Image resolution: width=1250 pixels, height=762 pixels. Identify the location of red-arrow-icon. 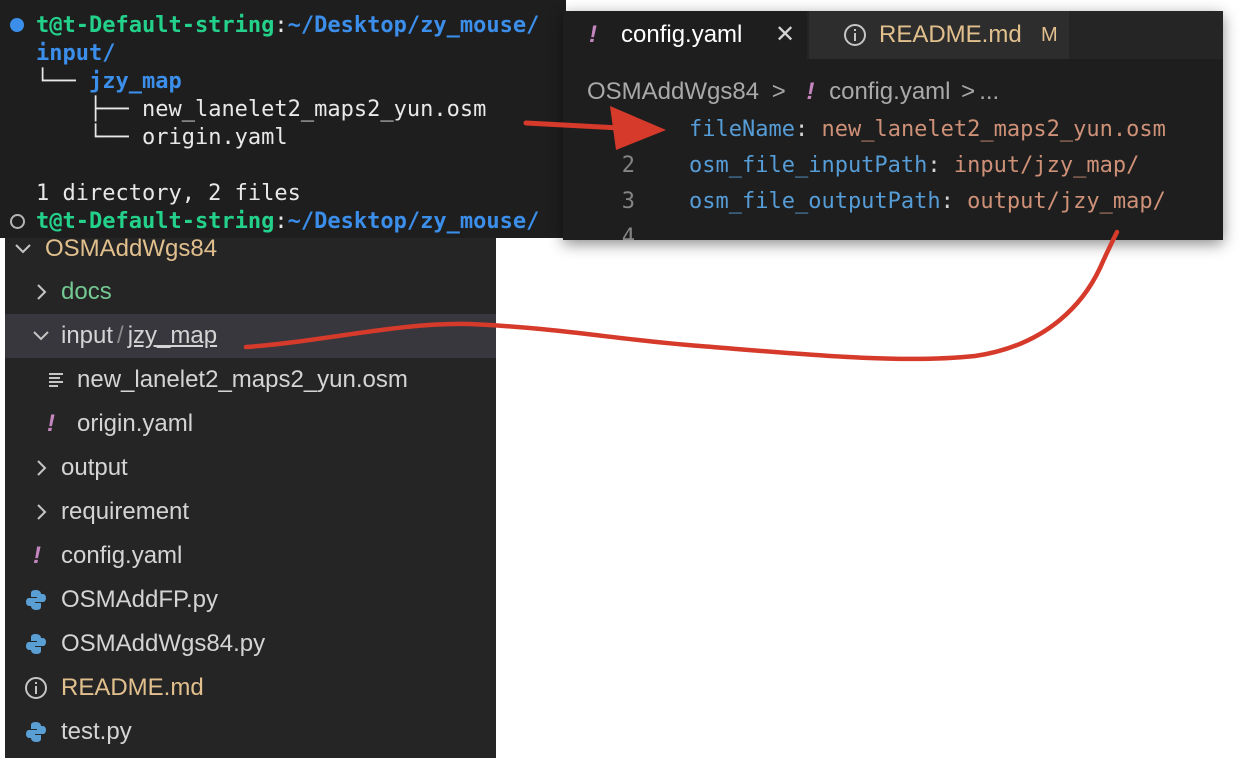
(594, 128).